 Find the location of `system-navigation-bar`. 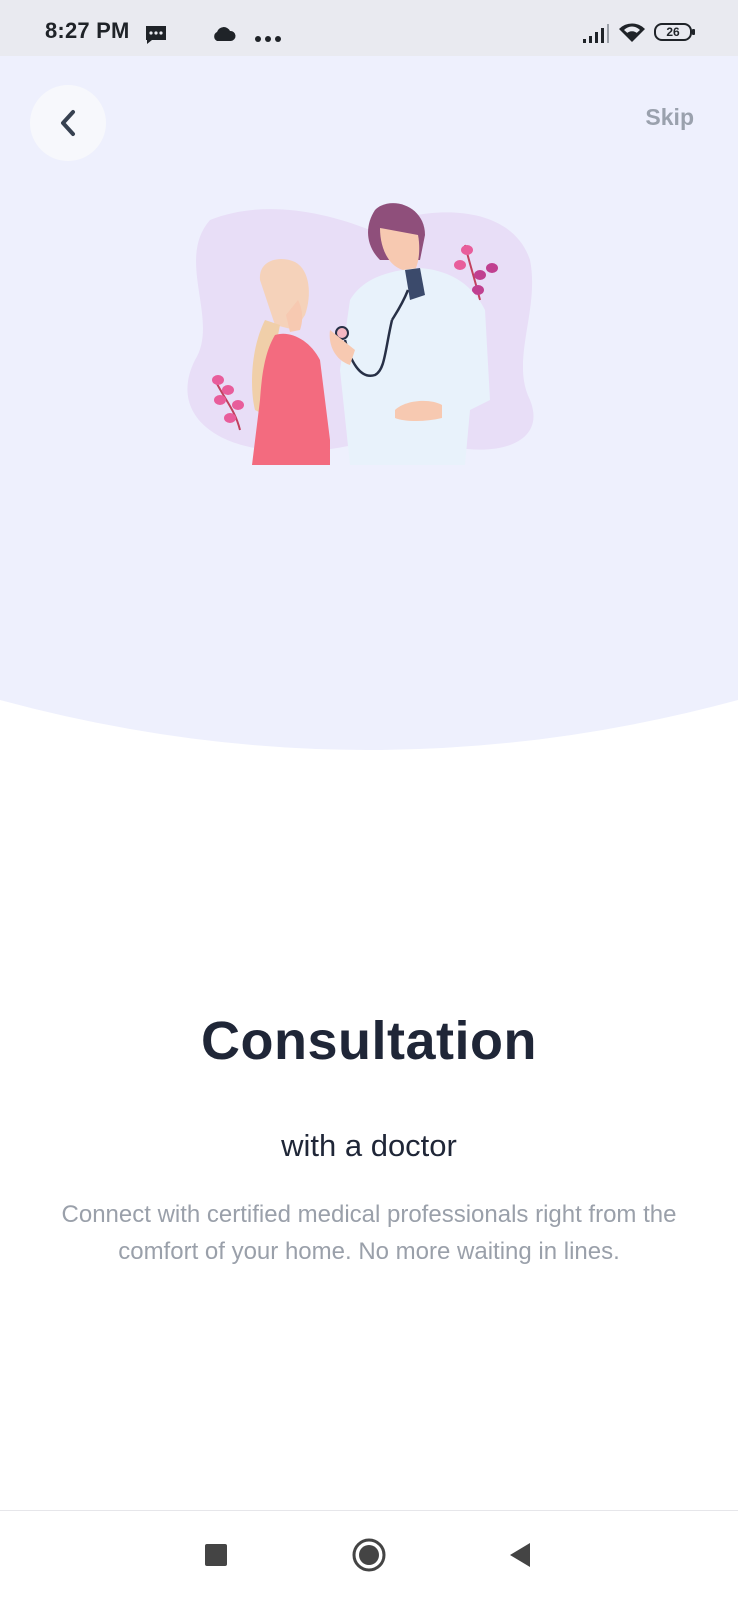

system-navigation-bar is located at coordinates (369, 1555).